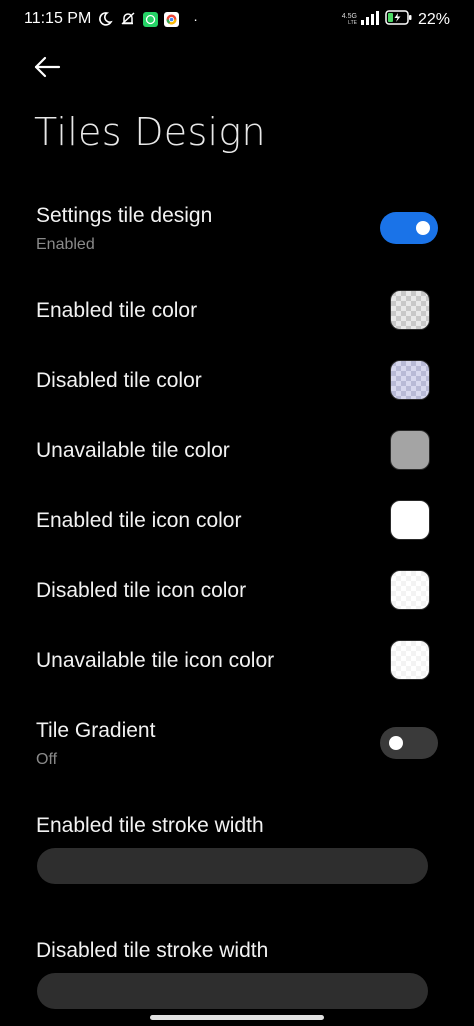 This screenshot has width=474, height=1026. Describe the element at coordinates (150, 825) in the screenshot. I see `setting-label: Enabled tile stroke width` at that location.